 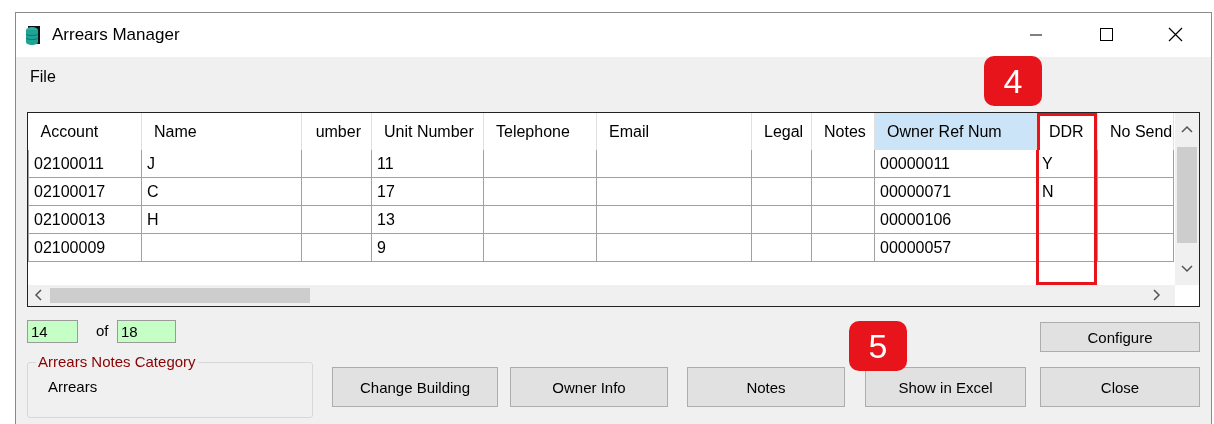 What do you see at coordinates (601, 295) in the screenshot?
I see `horizontal-scrollbar` at bounding box center [601, 295].